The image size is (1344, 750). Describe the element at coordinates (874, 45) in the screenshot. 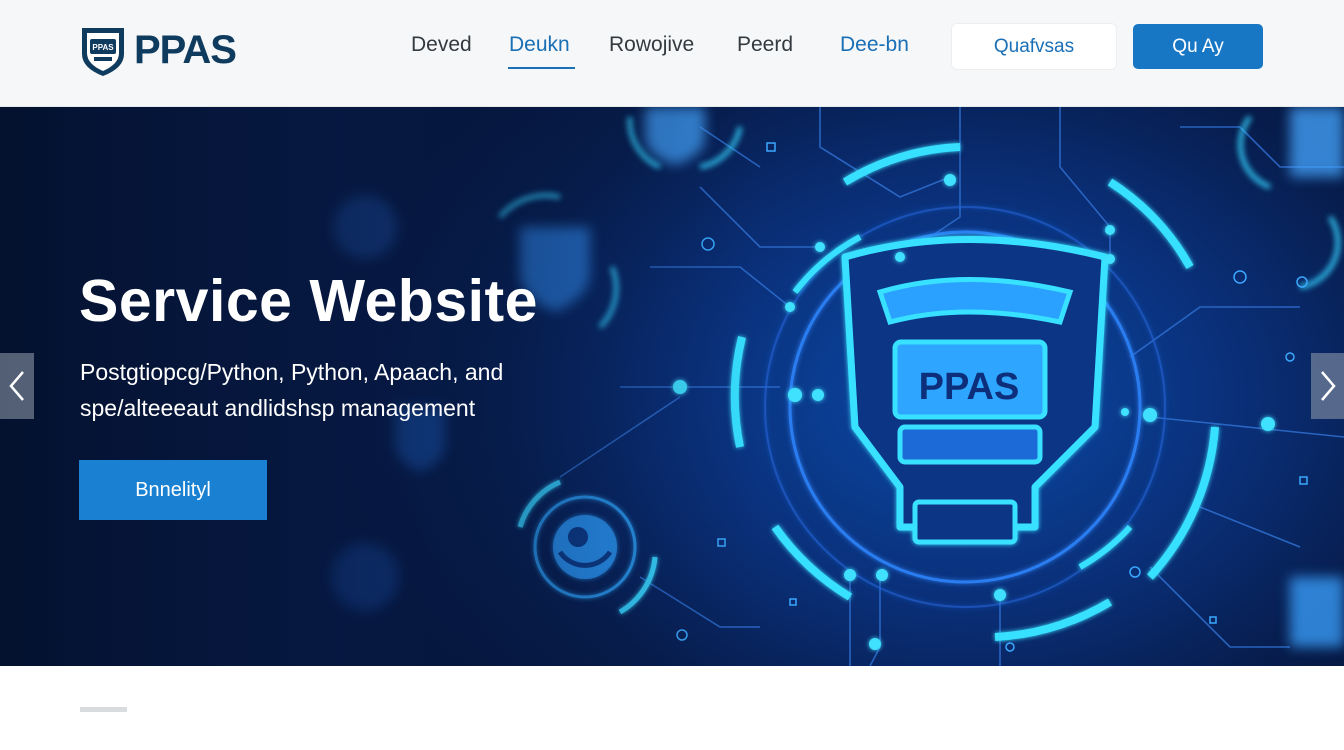

I see `nav-item-5: Dee-bn` at that location.